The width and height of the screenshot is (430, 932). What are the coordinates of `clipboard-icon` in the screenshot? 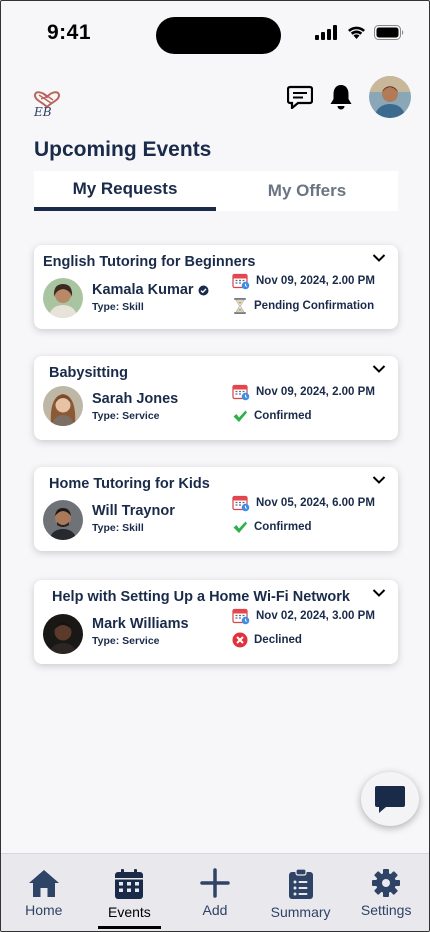 It's located at (300, 883).